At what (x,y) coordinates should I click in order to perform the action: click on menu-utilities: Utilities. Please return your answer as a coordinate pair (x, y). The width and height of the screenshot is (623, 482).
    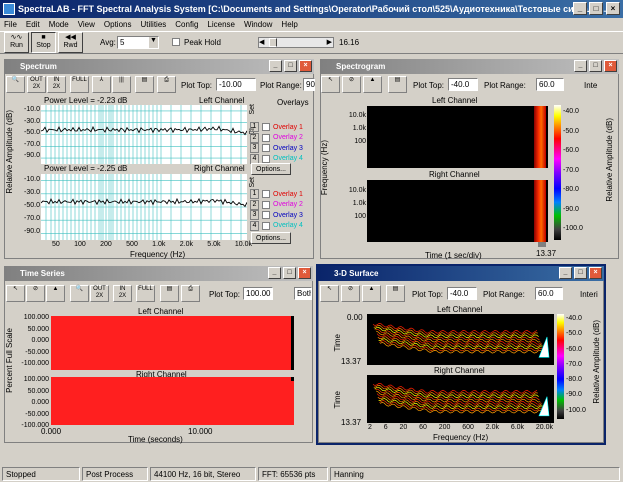
    Looking at the image, I should click on (153, 24).